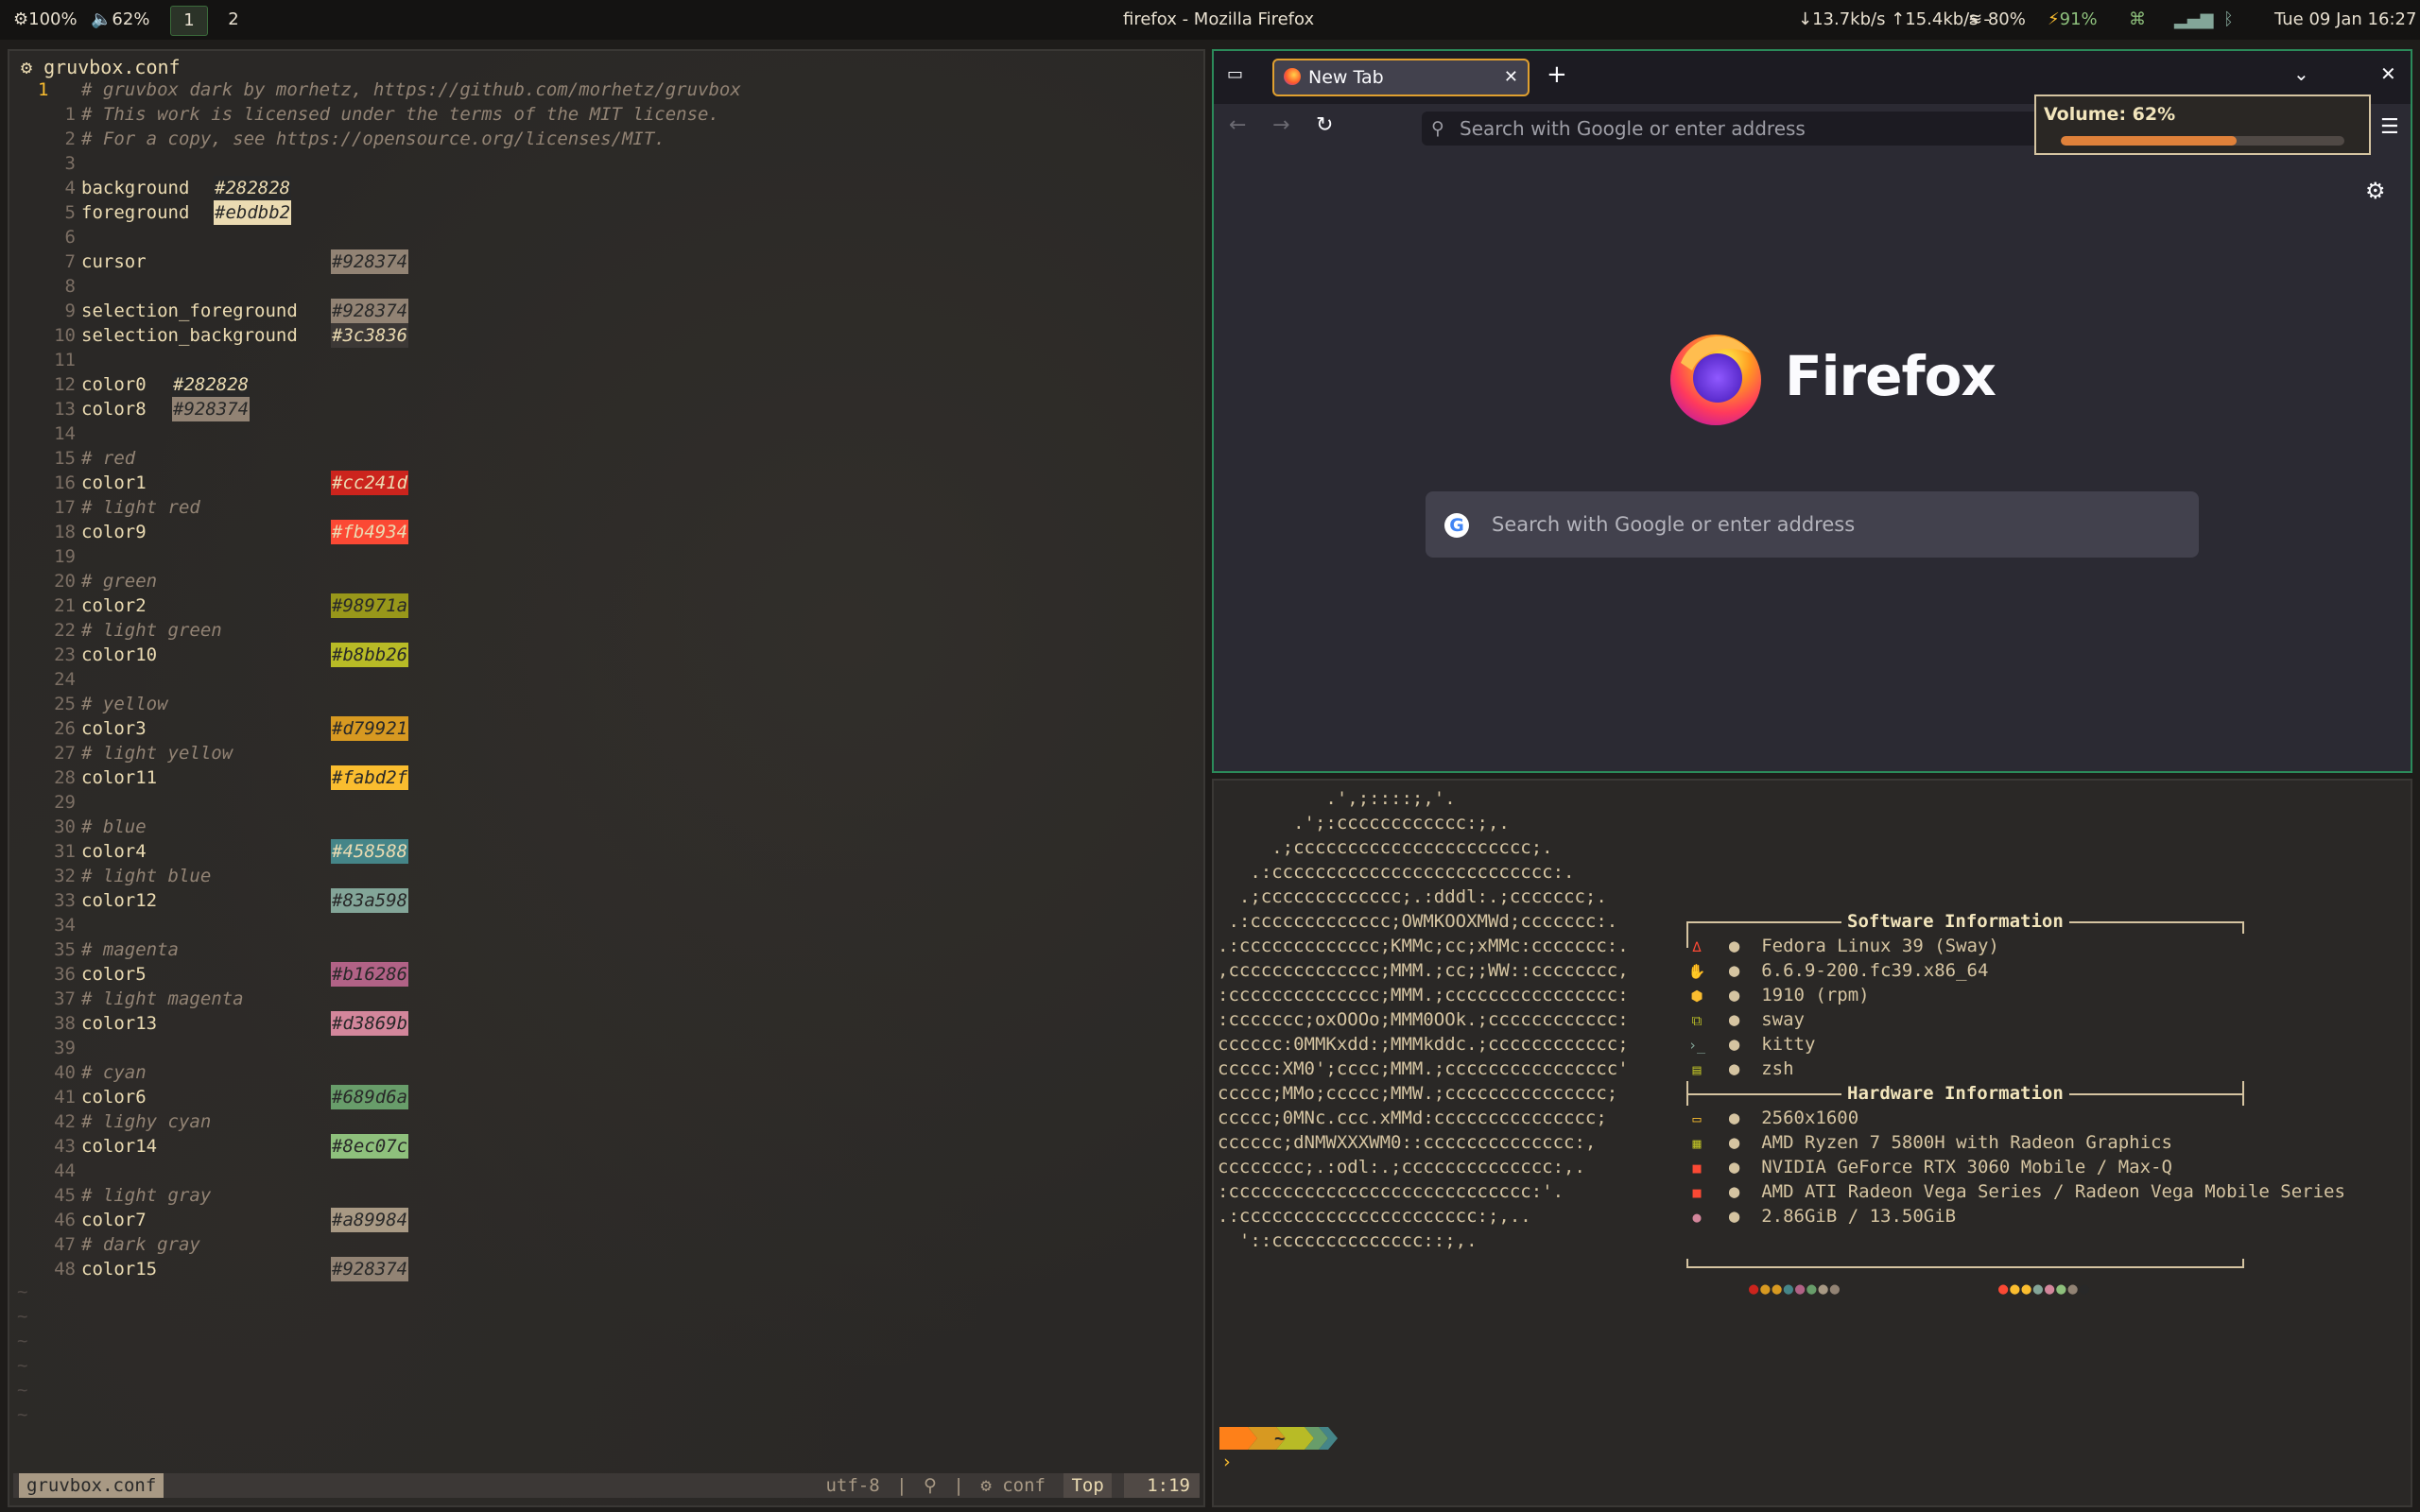  I want to click on editor-line: 5 foreground #ebdbb2, so click(606, 212).